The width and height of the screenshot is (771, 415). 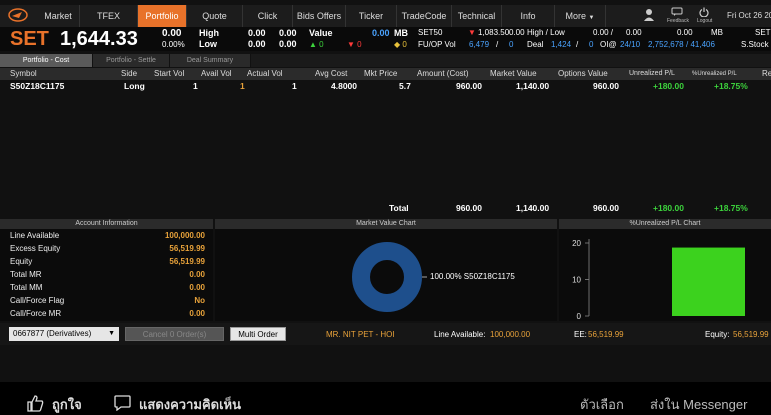 I want to click on cell-avg-cost: 4.8000, so click(x=344, y=86).